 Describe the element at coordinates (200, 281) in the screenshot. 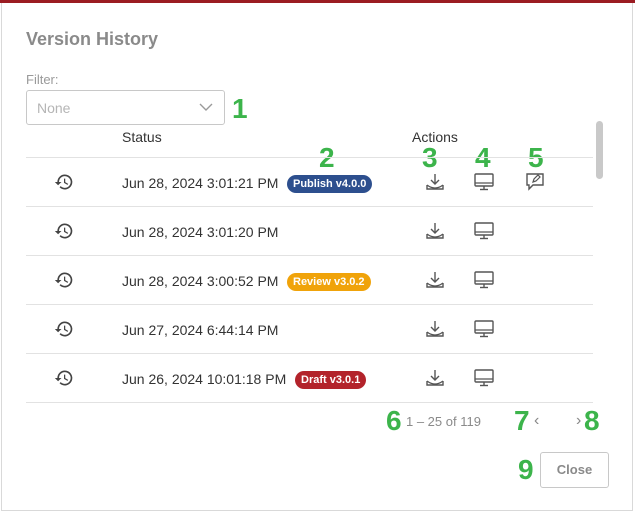

I see `version-timestamp: Jun 28, 2024 3:00:52 PM` at that location.